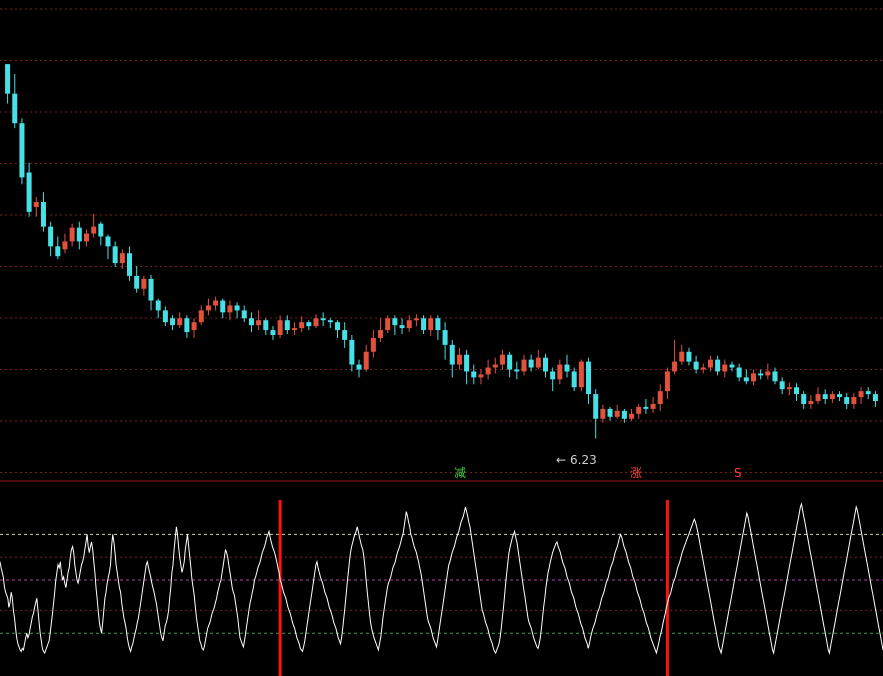 This screenshot has height=676, width=883. Describe the element at coordinates (738, 473) in the screenshot. I see `s-marker: S` at that location.